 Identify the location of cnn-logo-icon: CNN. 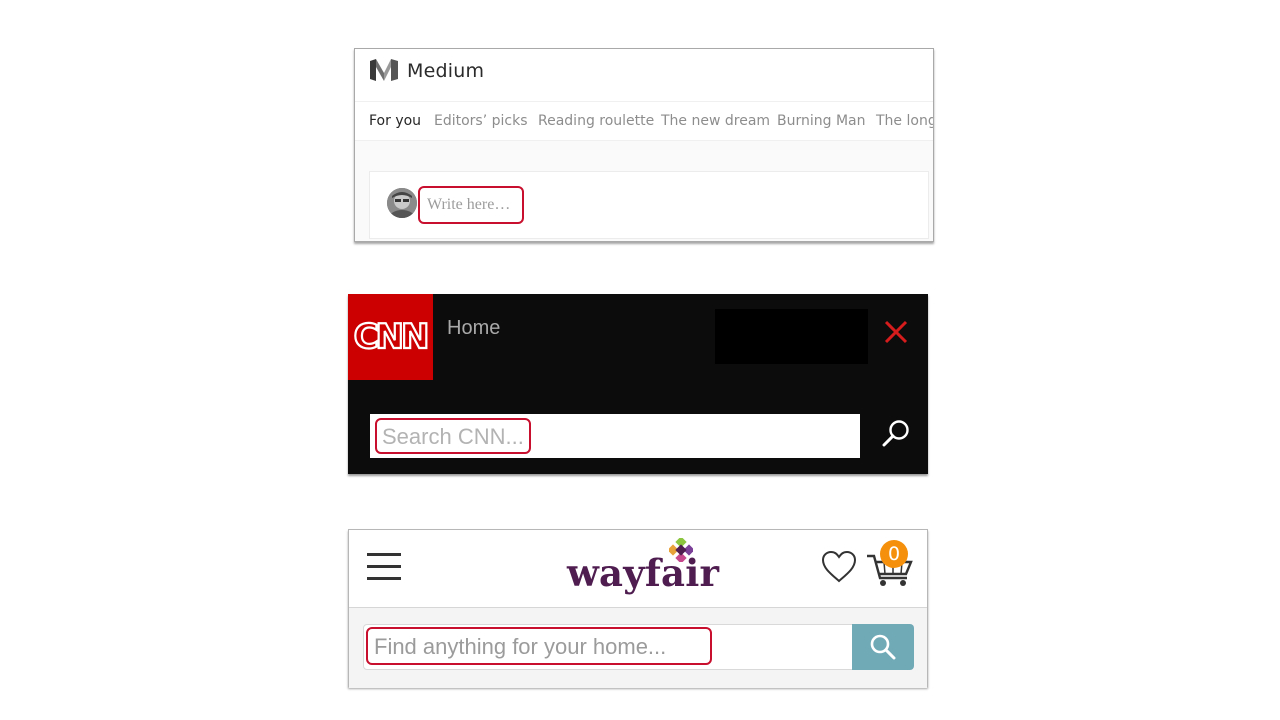
(391, 337).